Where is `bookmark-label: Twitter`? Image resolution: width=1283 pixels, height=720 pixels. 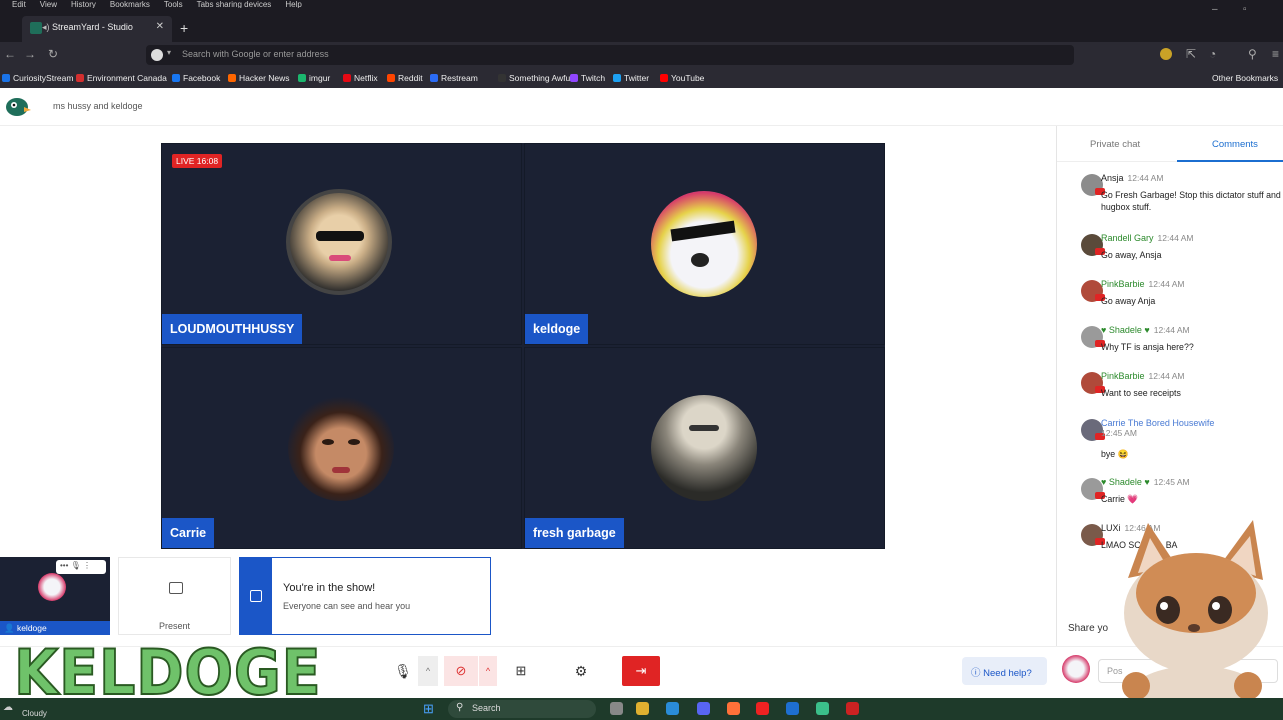 bookmark-label: Twitter is located at coordinates (637, 78).